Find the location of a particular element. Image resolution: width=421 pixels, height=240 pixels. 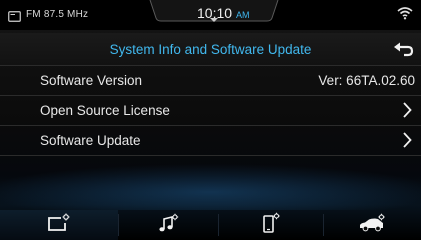

header: System Info and Software Update is located at coordinates (210, 49).